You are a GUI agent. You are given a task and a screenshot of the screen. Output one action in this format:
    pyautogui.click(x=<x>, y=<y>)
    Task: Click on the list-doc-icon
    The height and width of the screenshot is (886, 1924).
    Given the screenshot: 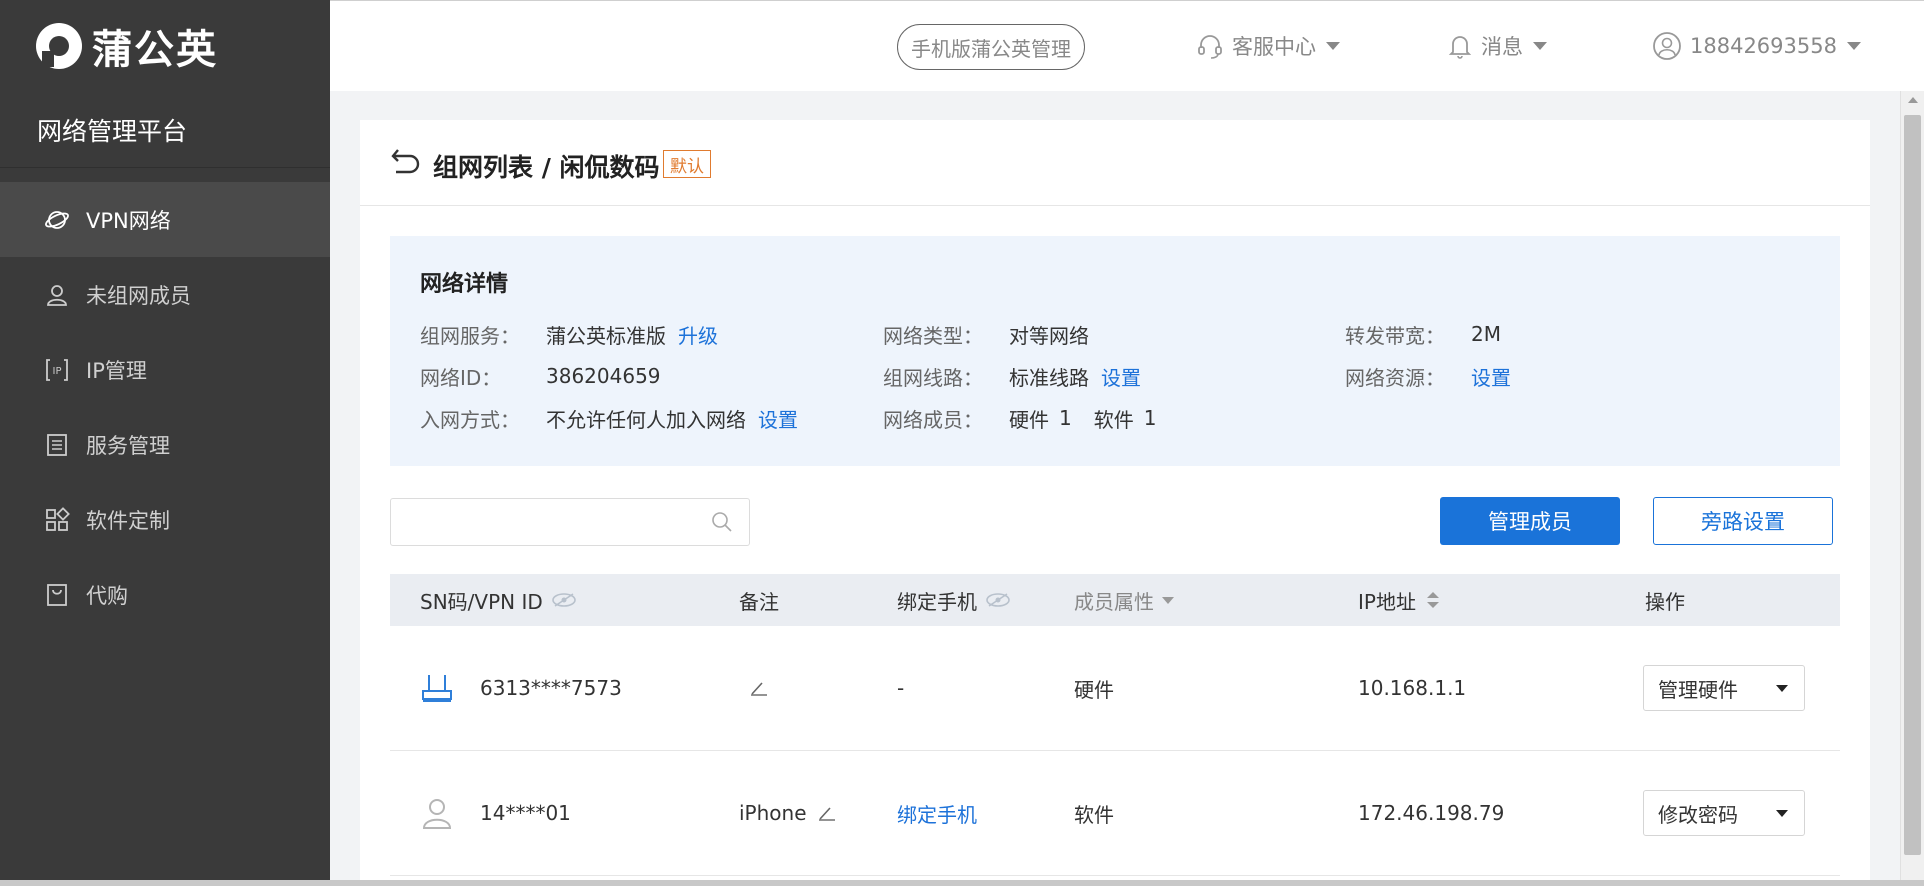 What is the action you would take?
    pyautogui.click(x=57, y=445)
    